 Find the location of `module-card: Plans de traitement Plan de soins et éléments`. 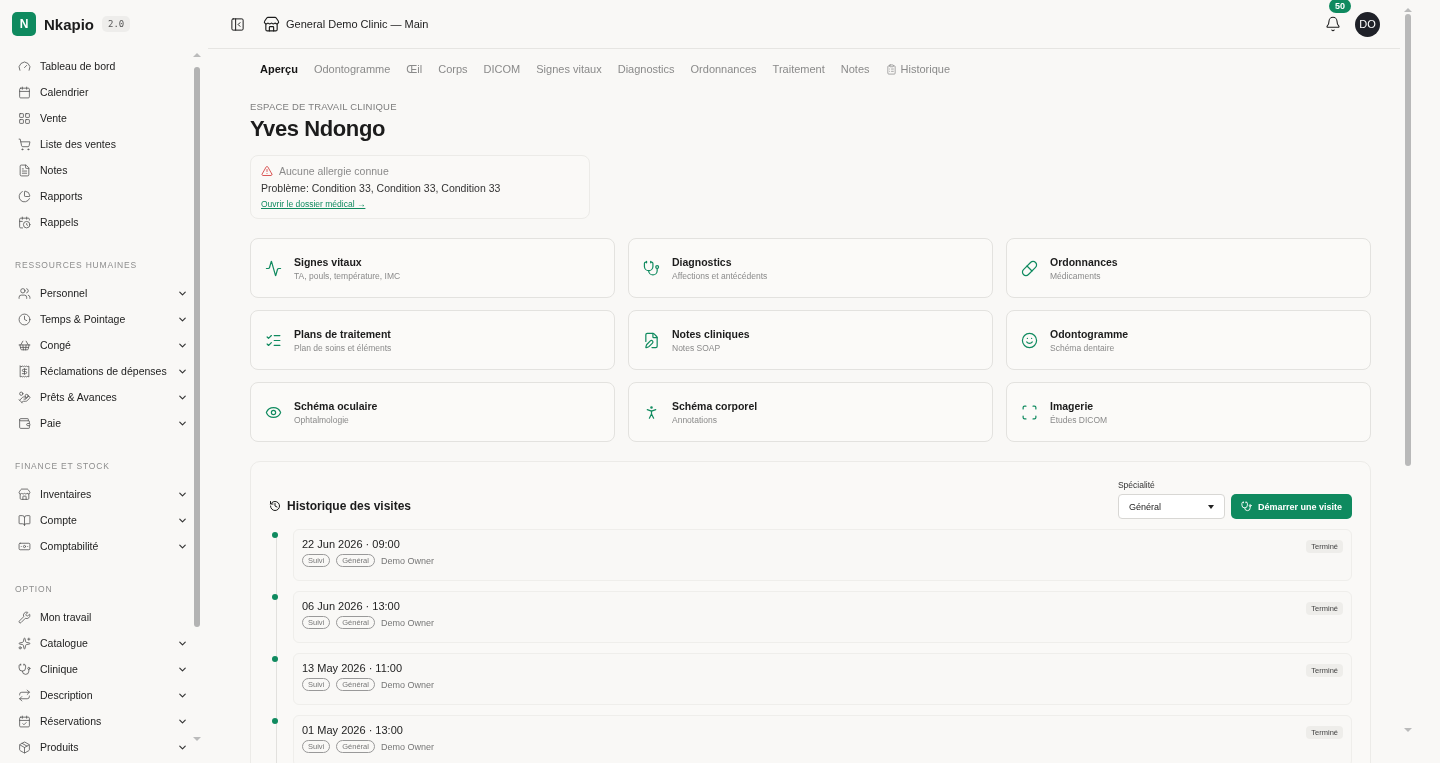

module-card: Plans de traitement Plan de soins et éléments is located at coordinates (432, 340).